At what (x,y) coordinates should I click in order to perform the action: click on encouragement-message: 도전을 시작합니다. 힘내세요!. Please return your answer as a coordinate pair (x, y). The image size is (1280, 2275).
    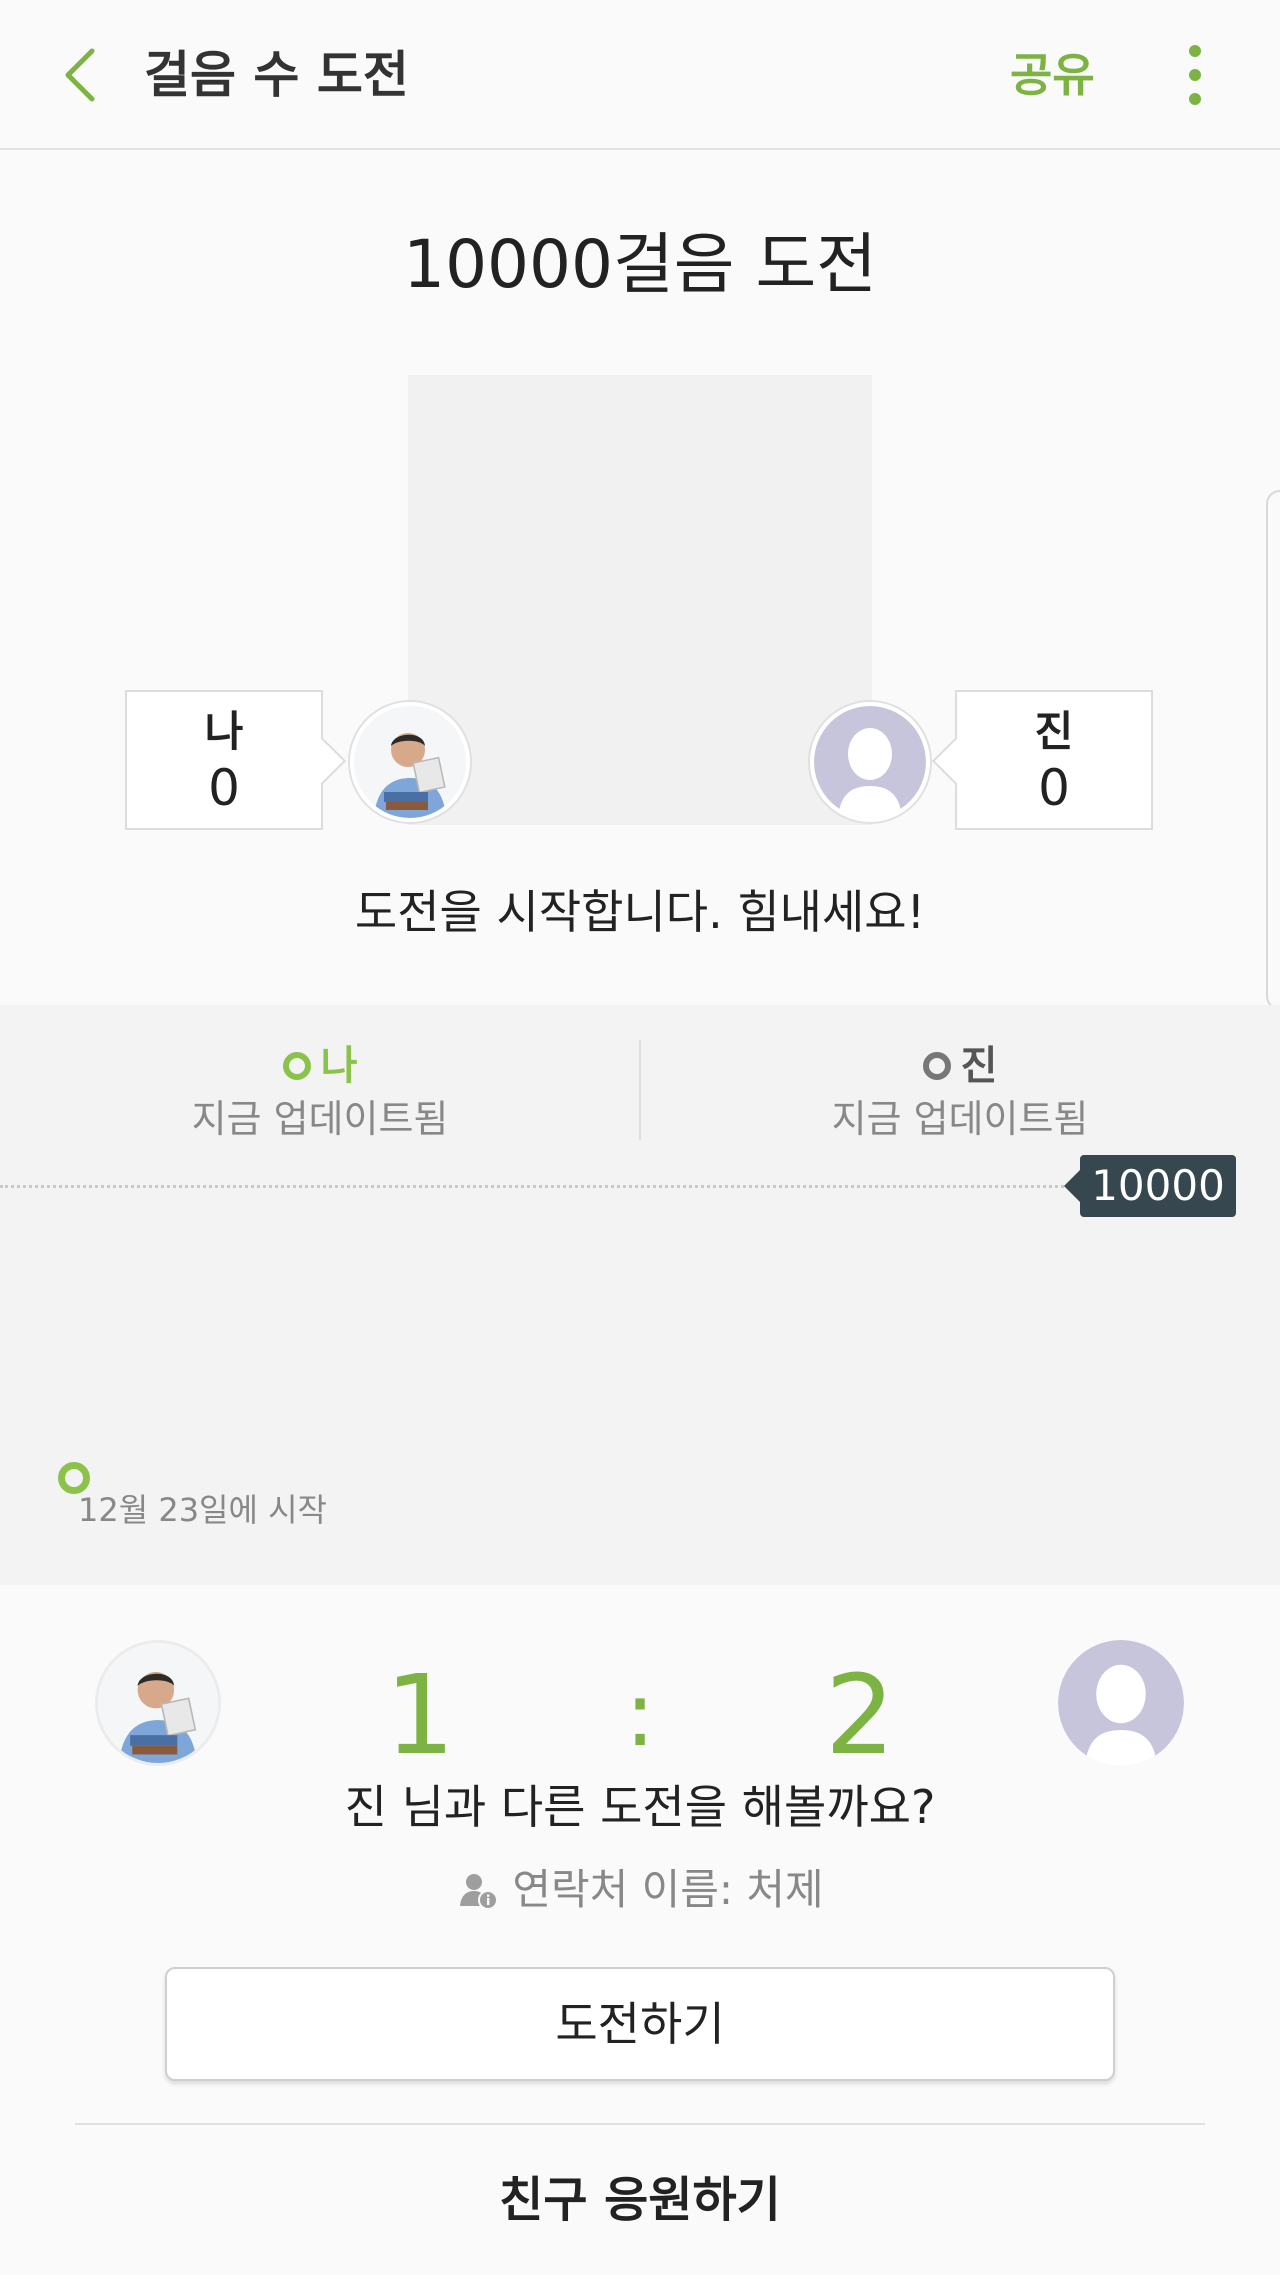
    Looking at the image, I should click on (640, 912).